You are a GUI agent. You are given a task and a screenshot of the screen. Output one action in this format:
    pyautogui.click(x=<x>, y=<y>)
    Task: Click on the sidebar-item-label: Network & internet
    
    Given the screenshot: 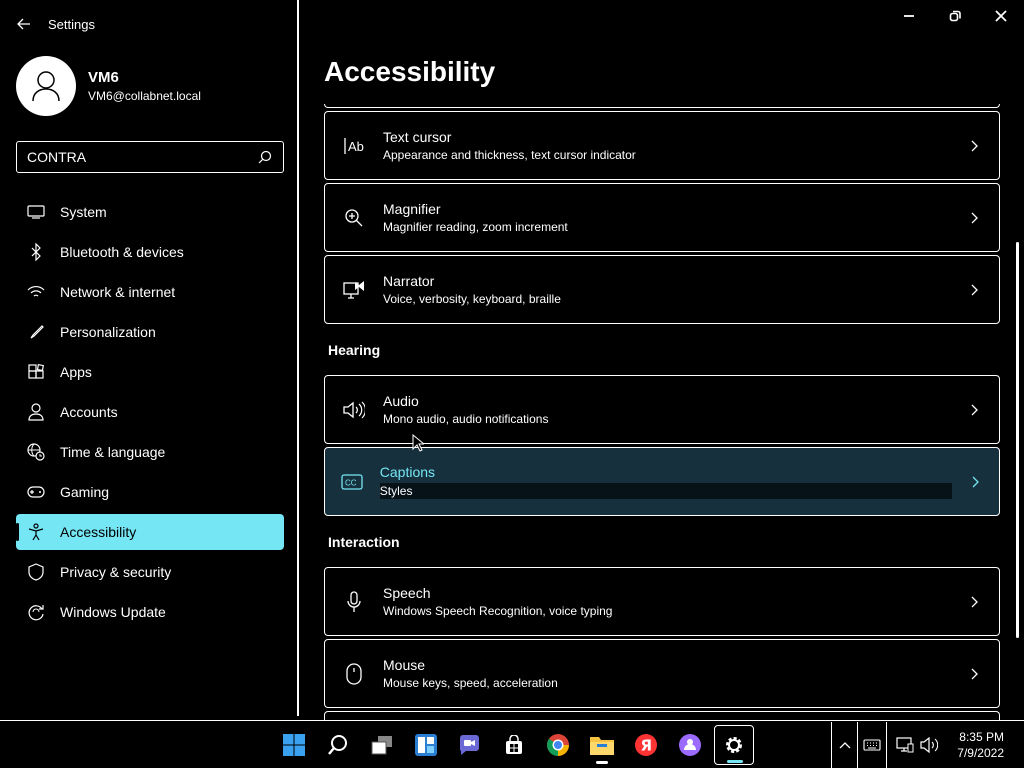 What is the action you would take?
    pyautogui.click(x=118, y=292)
    